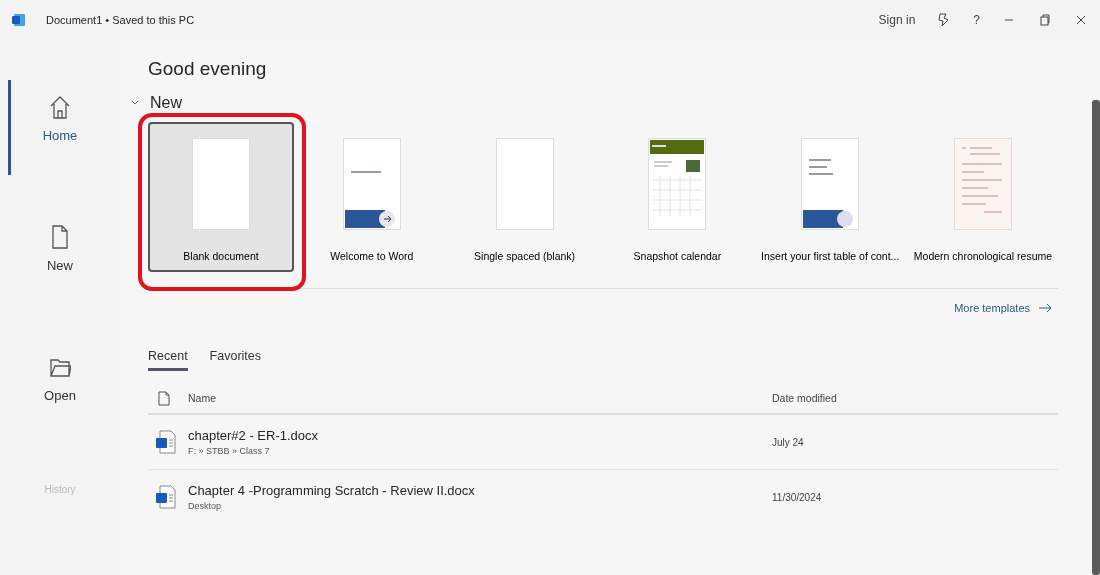 The width and height of the screenshot is (1100, 575). What do you see at coordinates (168, 360) in the screenshot?
I see `tab: Recent` at bounding box center [168, 360].